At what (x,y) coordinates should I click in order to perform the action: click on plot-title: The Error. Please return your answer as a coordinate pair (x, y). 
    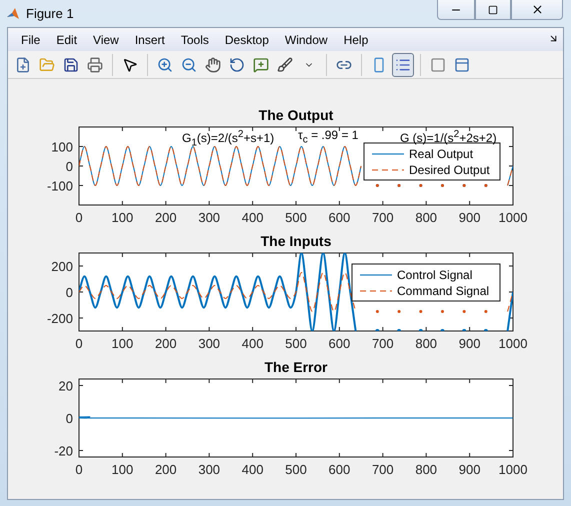
    Looking at the image, I should click on (296, 367).